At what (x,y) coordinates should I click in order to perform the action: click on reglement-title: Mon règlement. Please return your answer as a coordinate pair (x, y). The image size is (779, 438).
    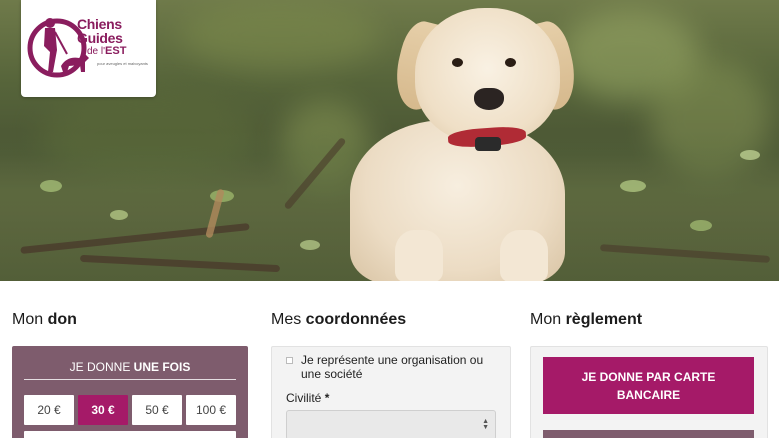
    Looking at the image, I should click on (586, 319).